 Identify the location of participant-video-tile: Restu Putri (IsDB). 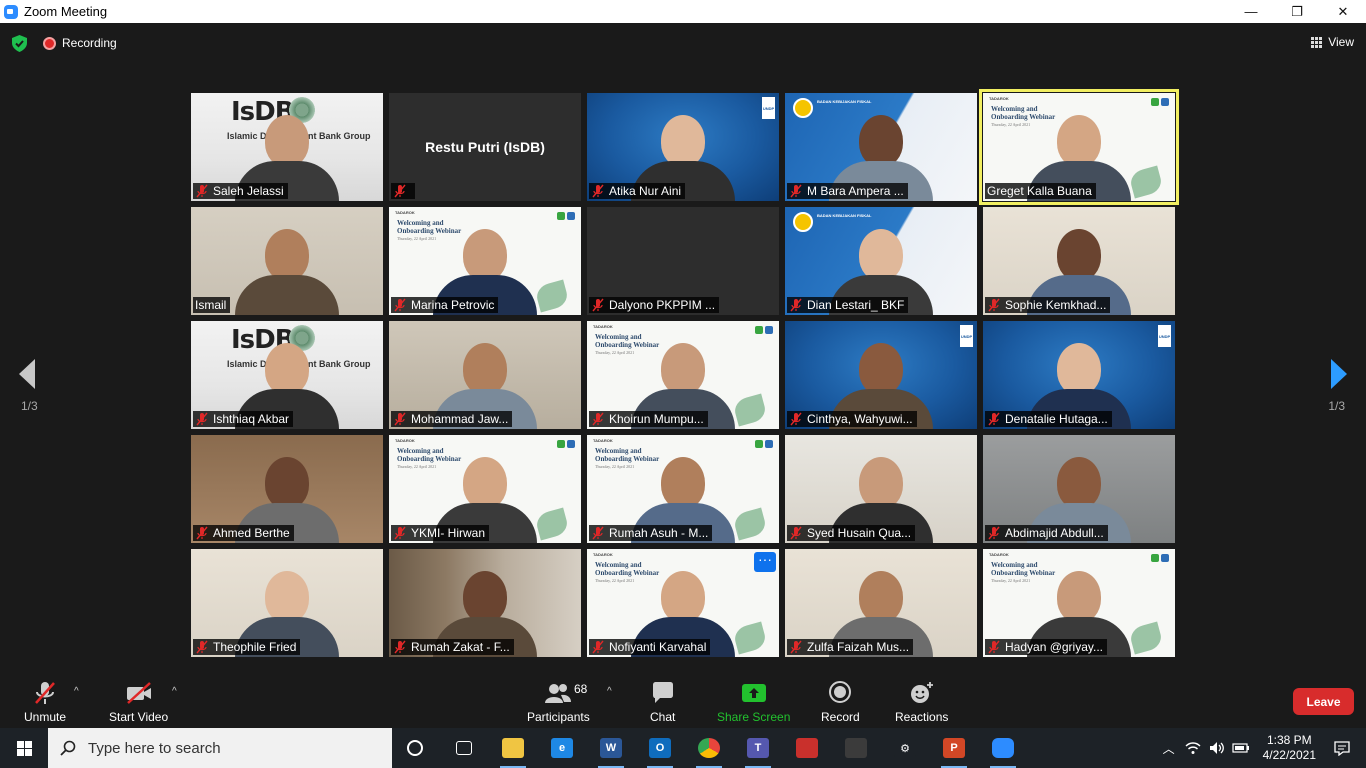
(485, 147).